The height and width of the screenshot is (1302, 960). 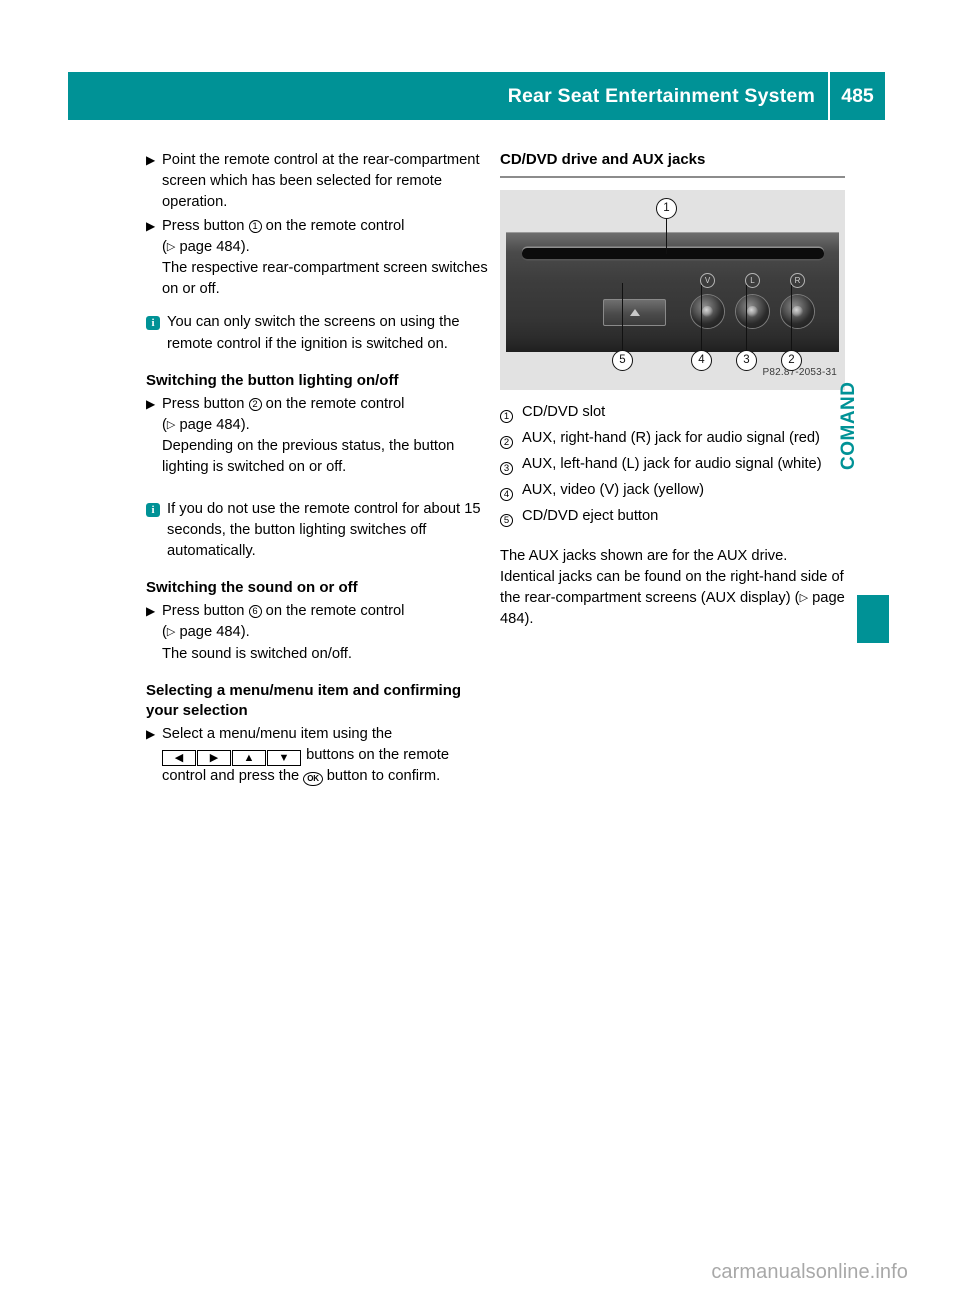 I want to click on cd-dvd-drive-figure: V L R 1 2 3 4 5 P82.87-2053-31, so click(x=672, y=289).